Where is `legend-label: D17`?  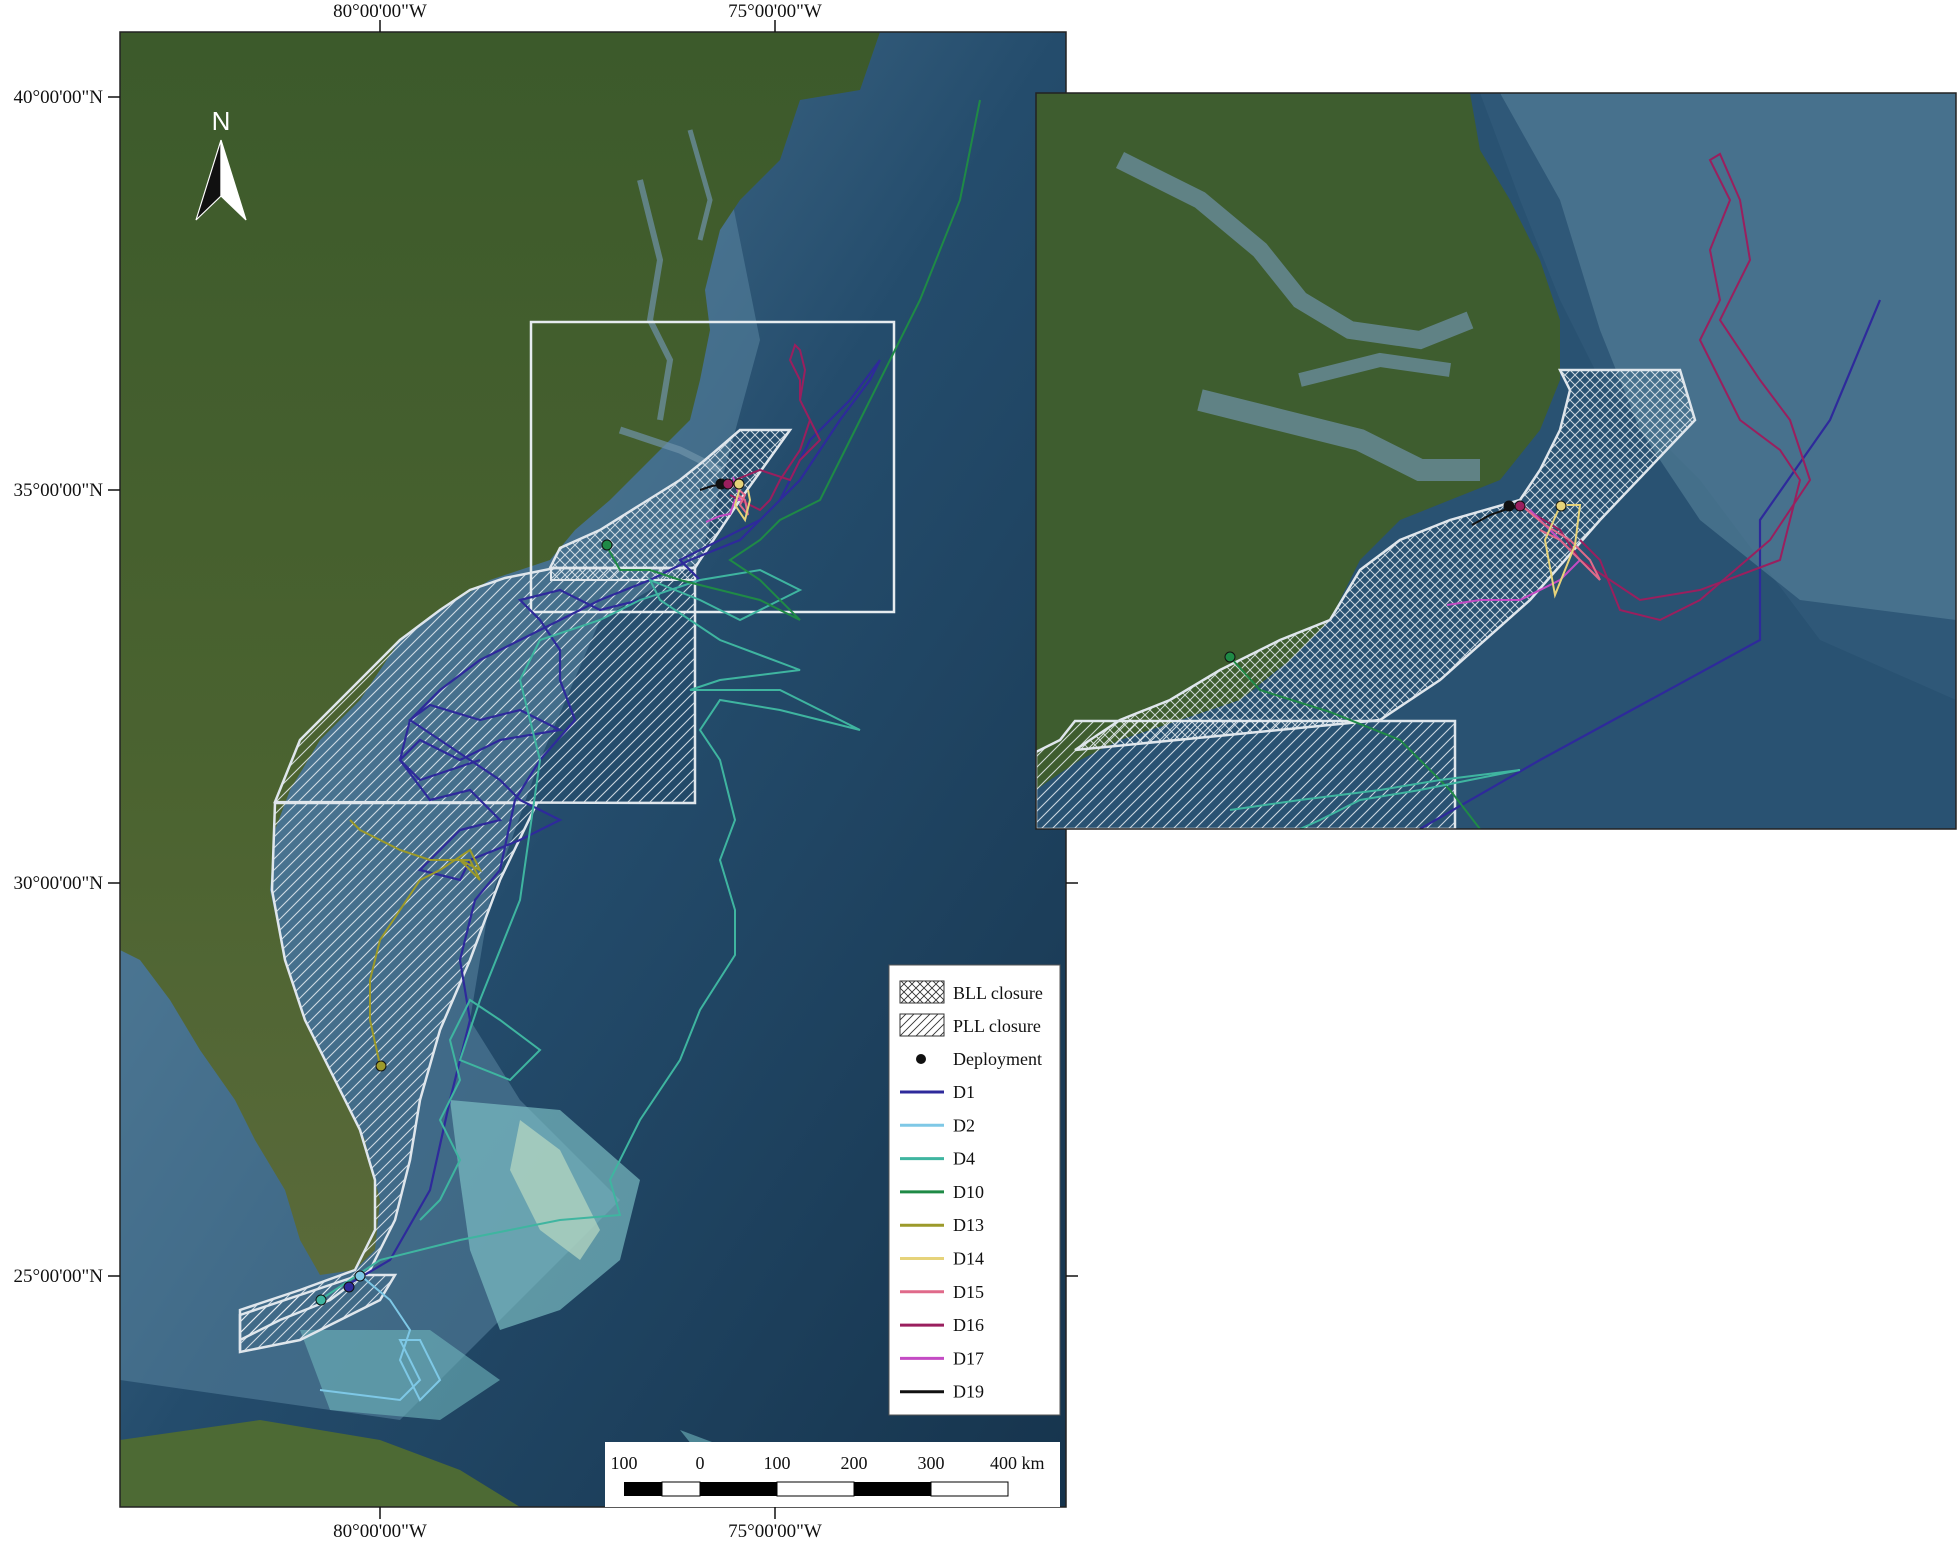 legend-label: D17 is located at coordinates (968, 1358).